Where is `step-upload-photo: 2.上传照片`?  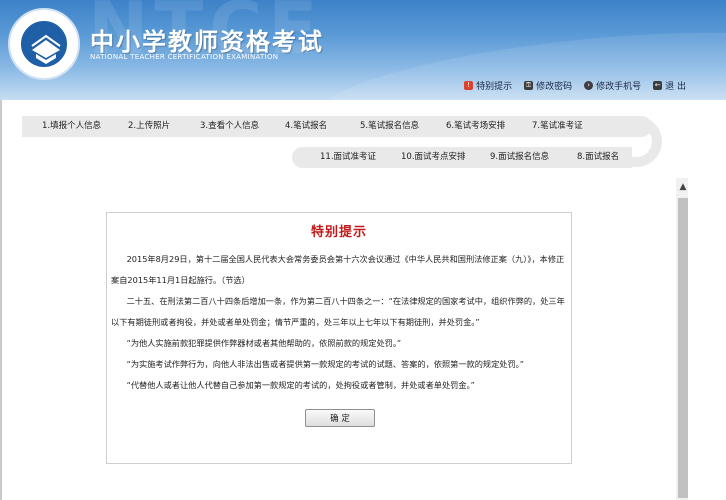 step-upload-photo: 2.上传照片 is located at coordinates (149, 126).